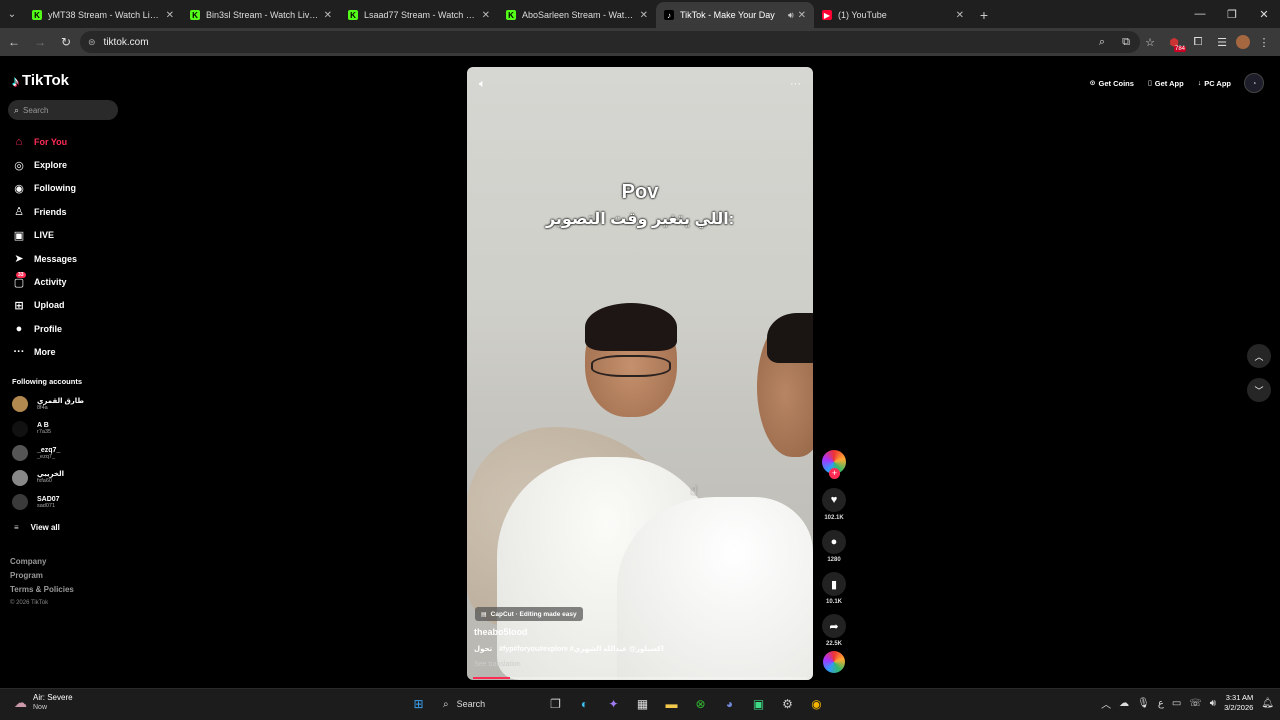 Image resolution: width=1280 pixels, height=720 pixels. I want to click on display-icon: ▭, so click(1176, 703).